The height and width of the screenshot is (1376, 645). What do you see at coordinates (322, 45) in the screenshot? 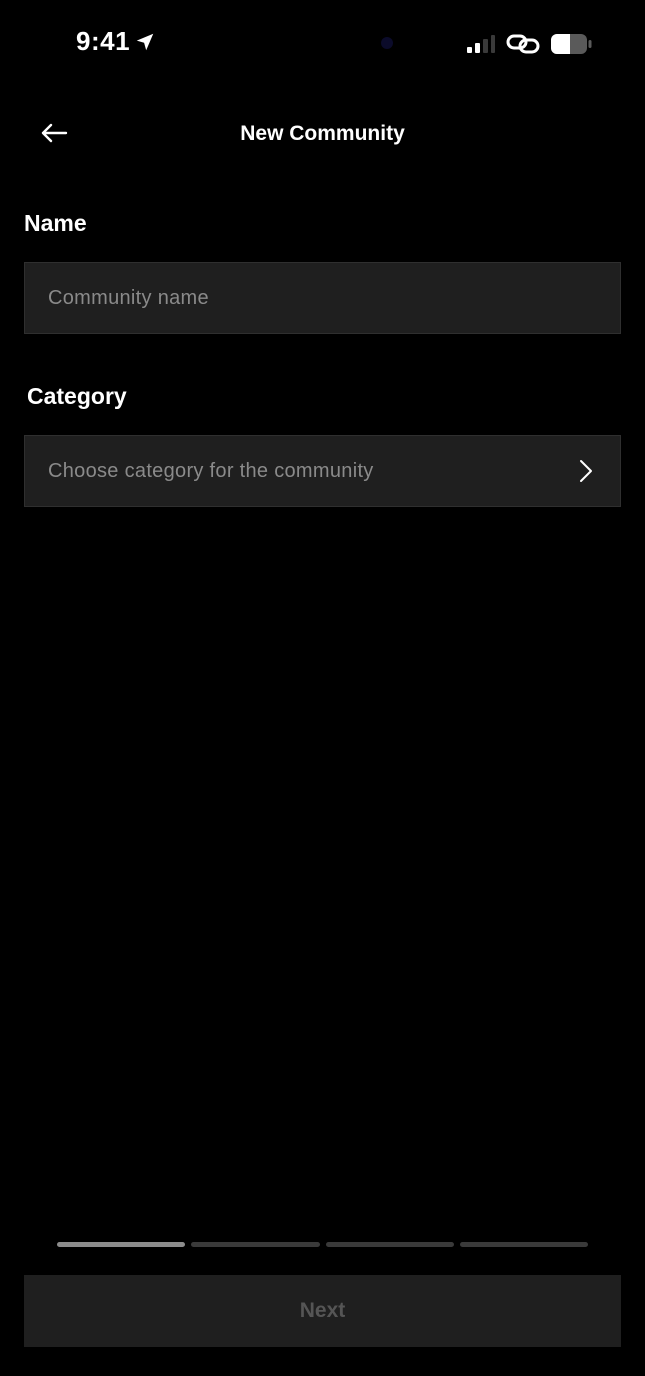
I see `status-bar: 9:41` at bounding box center [322, 45].